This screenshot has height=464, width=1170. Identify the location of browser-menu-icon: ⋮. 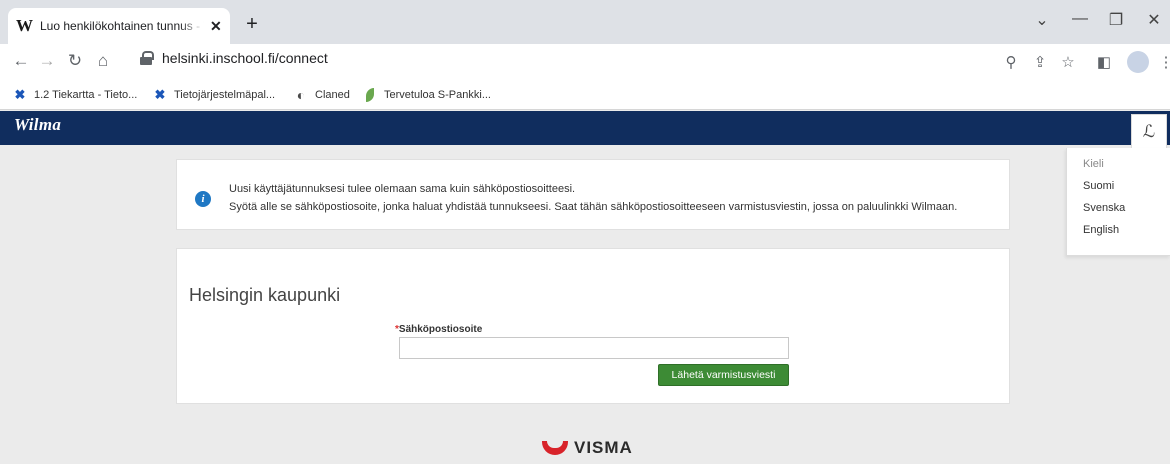
(1162, 62).